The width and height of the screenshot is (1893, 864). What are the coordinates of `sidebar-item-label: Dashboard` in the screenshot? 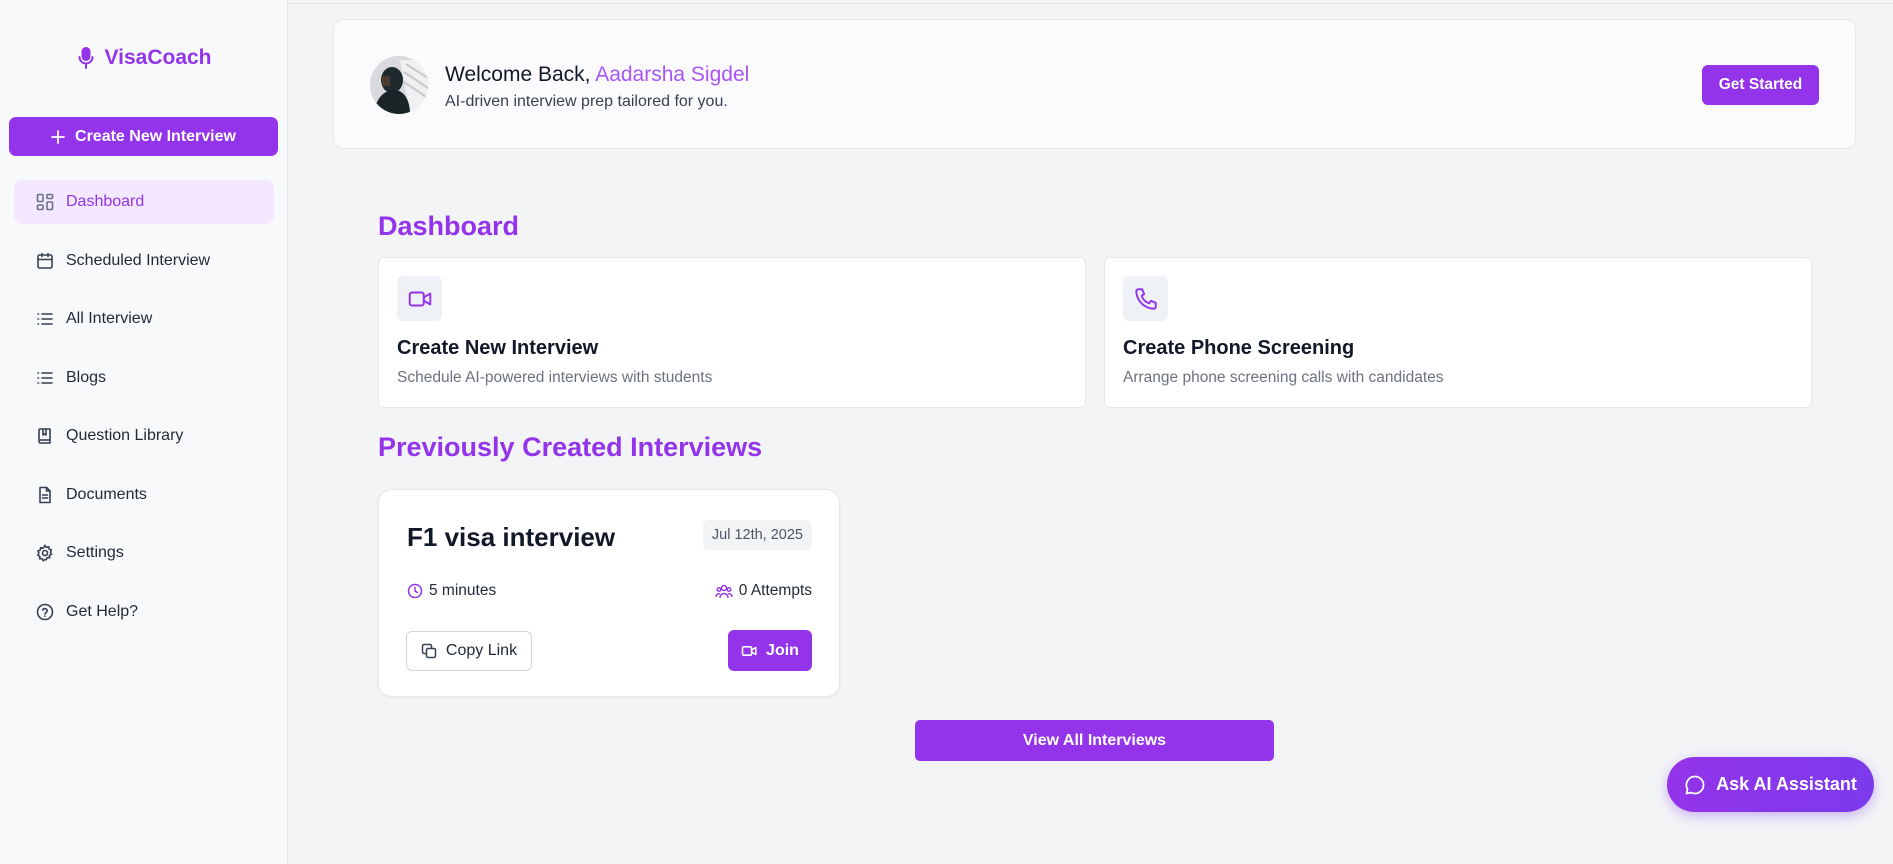 It's located at (105, 201).